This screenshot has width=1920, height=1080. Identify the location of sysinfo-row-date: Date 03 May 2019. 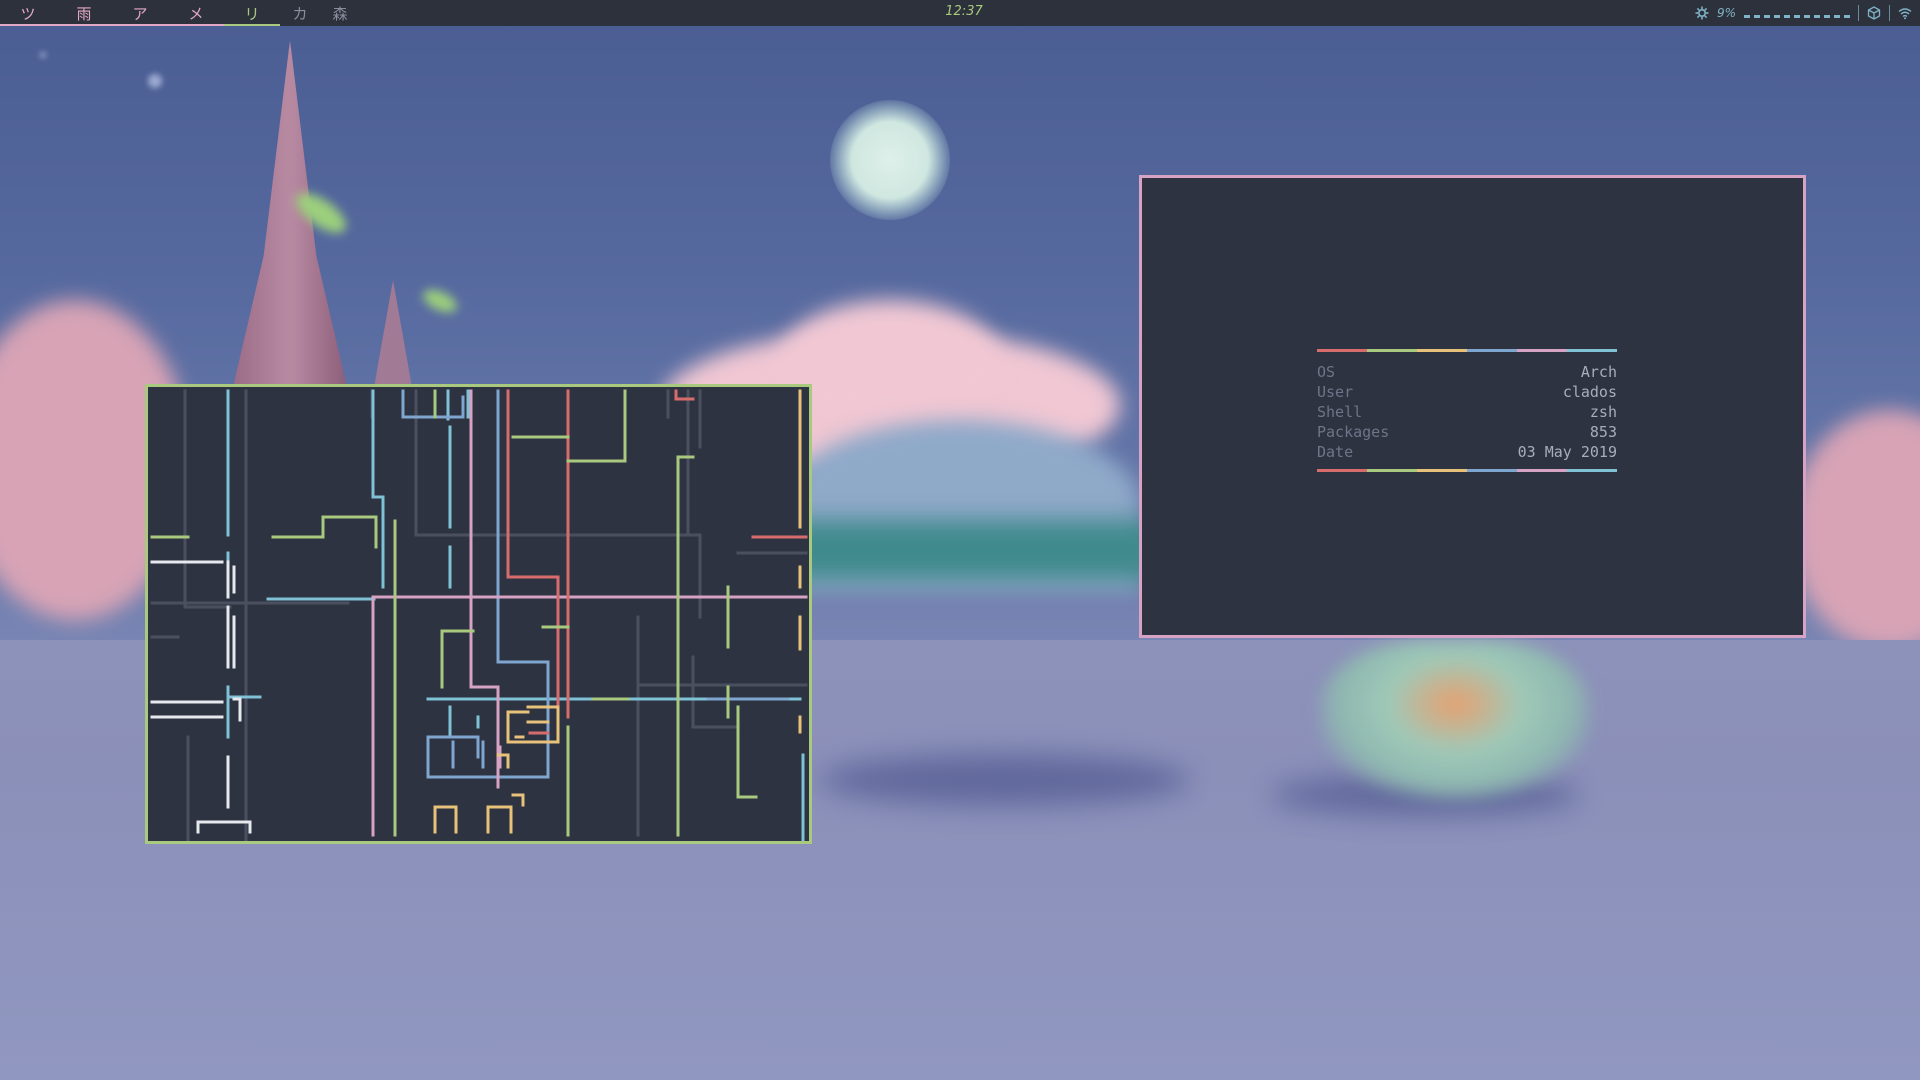
(1467, 452).